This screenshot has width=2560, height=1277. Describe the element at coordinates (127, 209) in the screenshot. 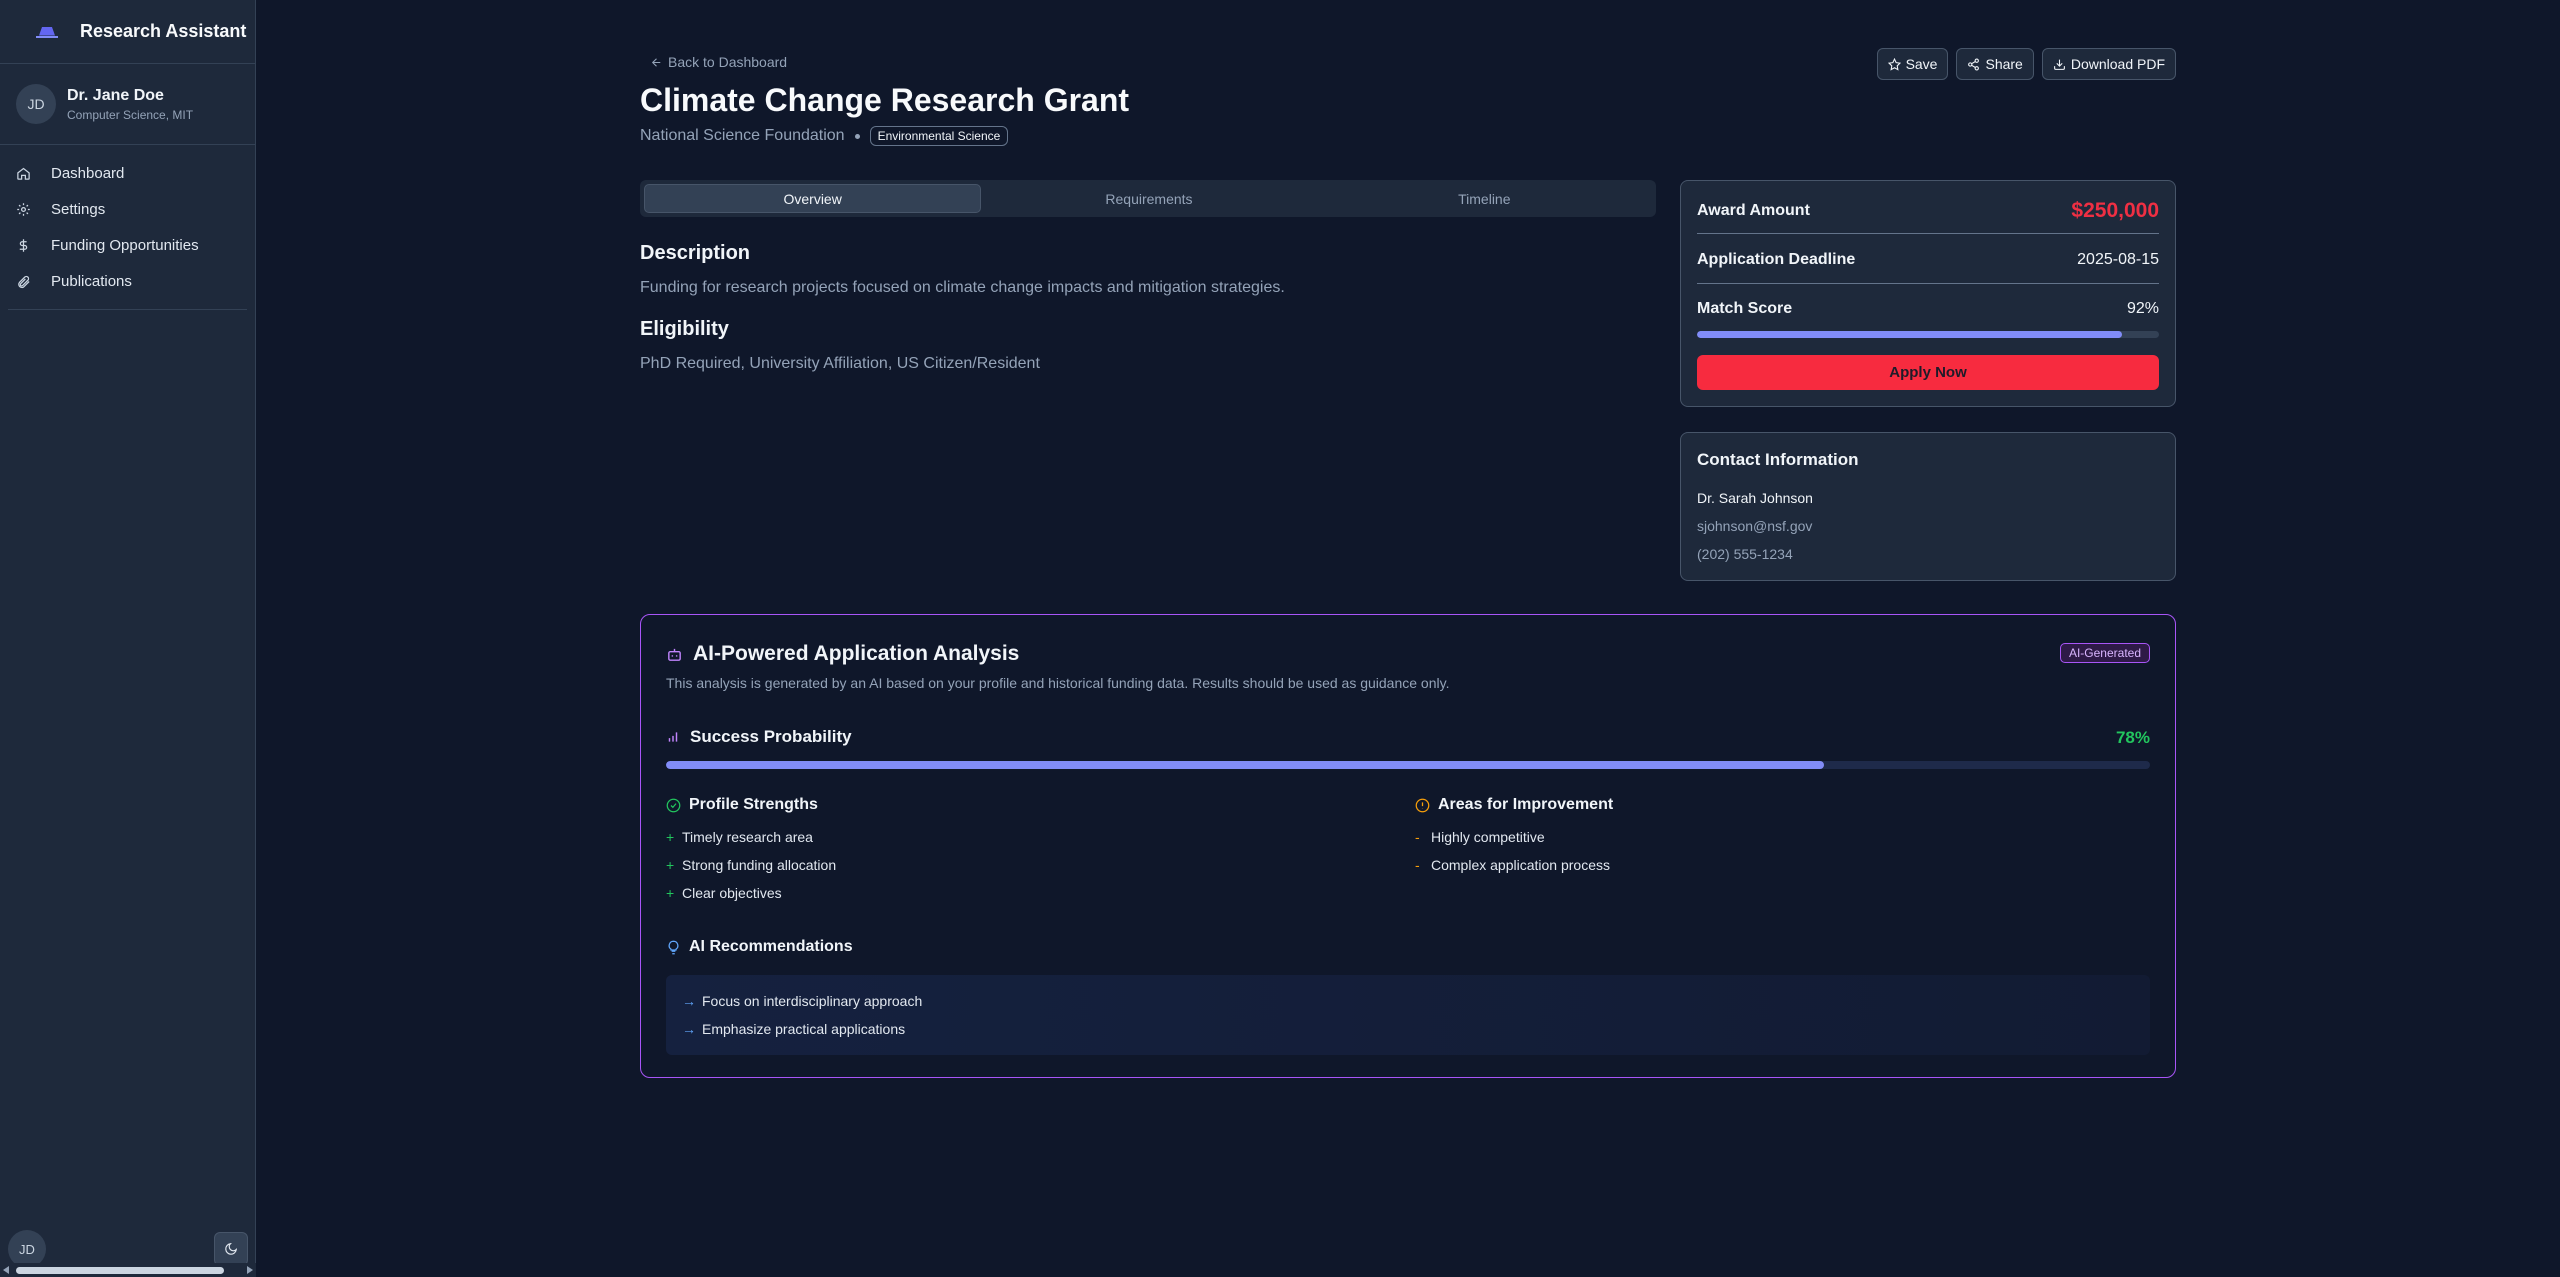

I see `sidebar-item-settings: Settings` at that location.